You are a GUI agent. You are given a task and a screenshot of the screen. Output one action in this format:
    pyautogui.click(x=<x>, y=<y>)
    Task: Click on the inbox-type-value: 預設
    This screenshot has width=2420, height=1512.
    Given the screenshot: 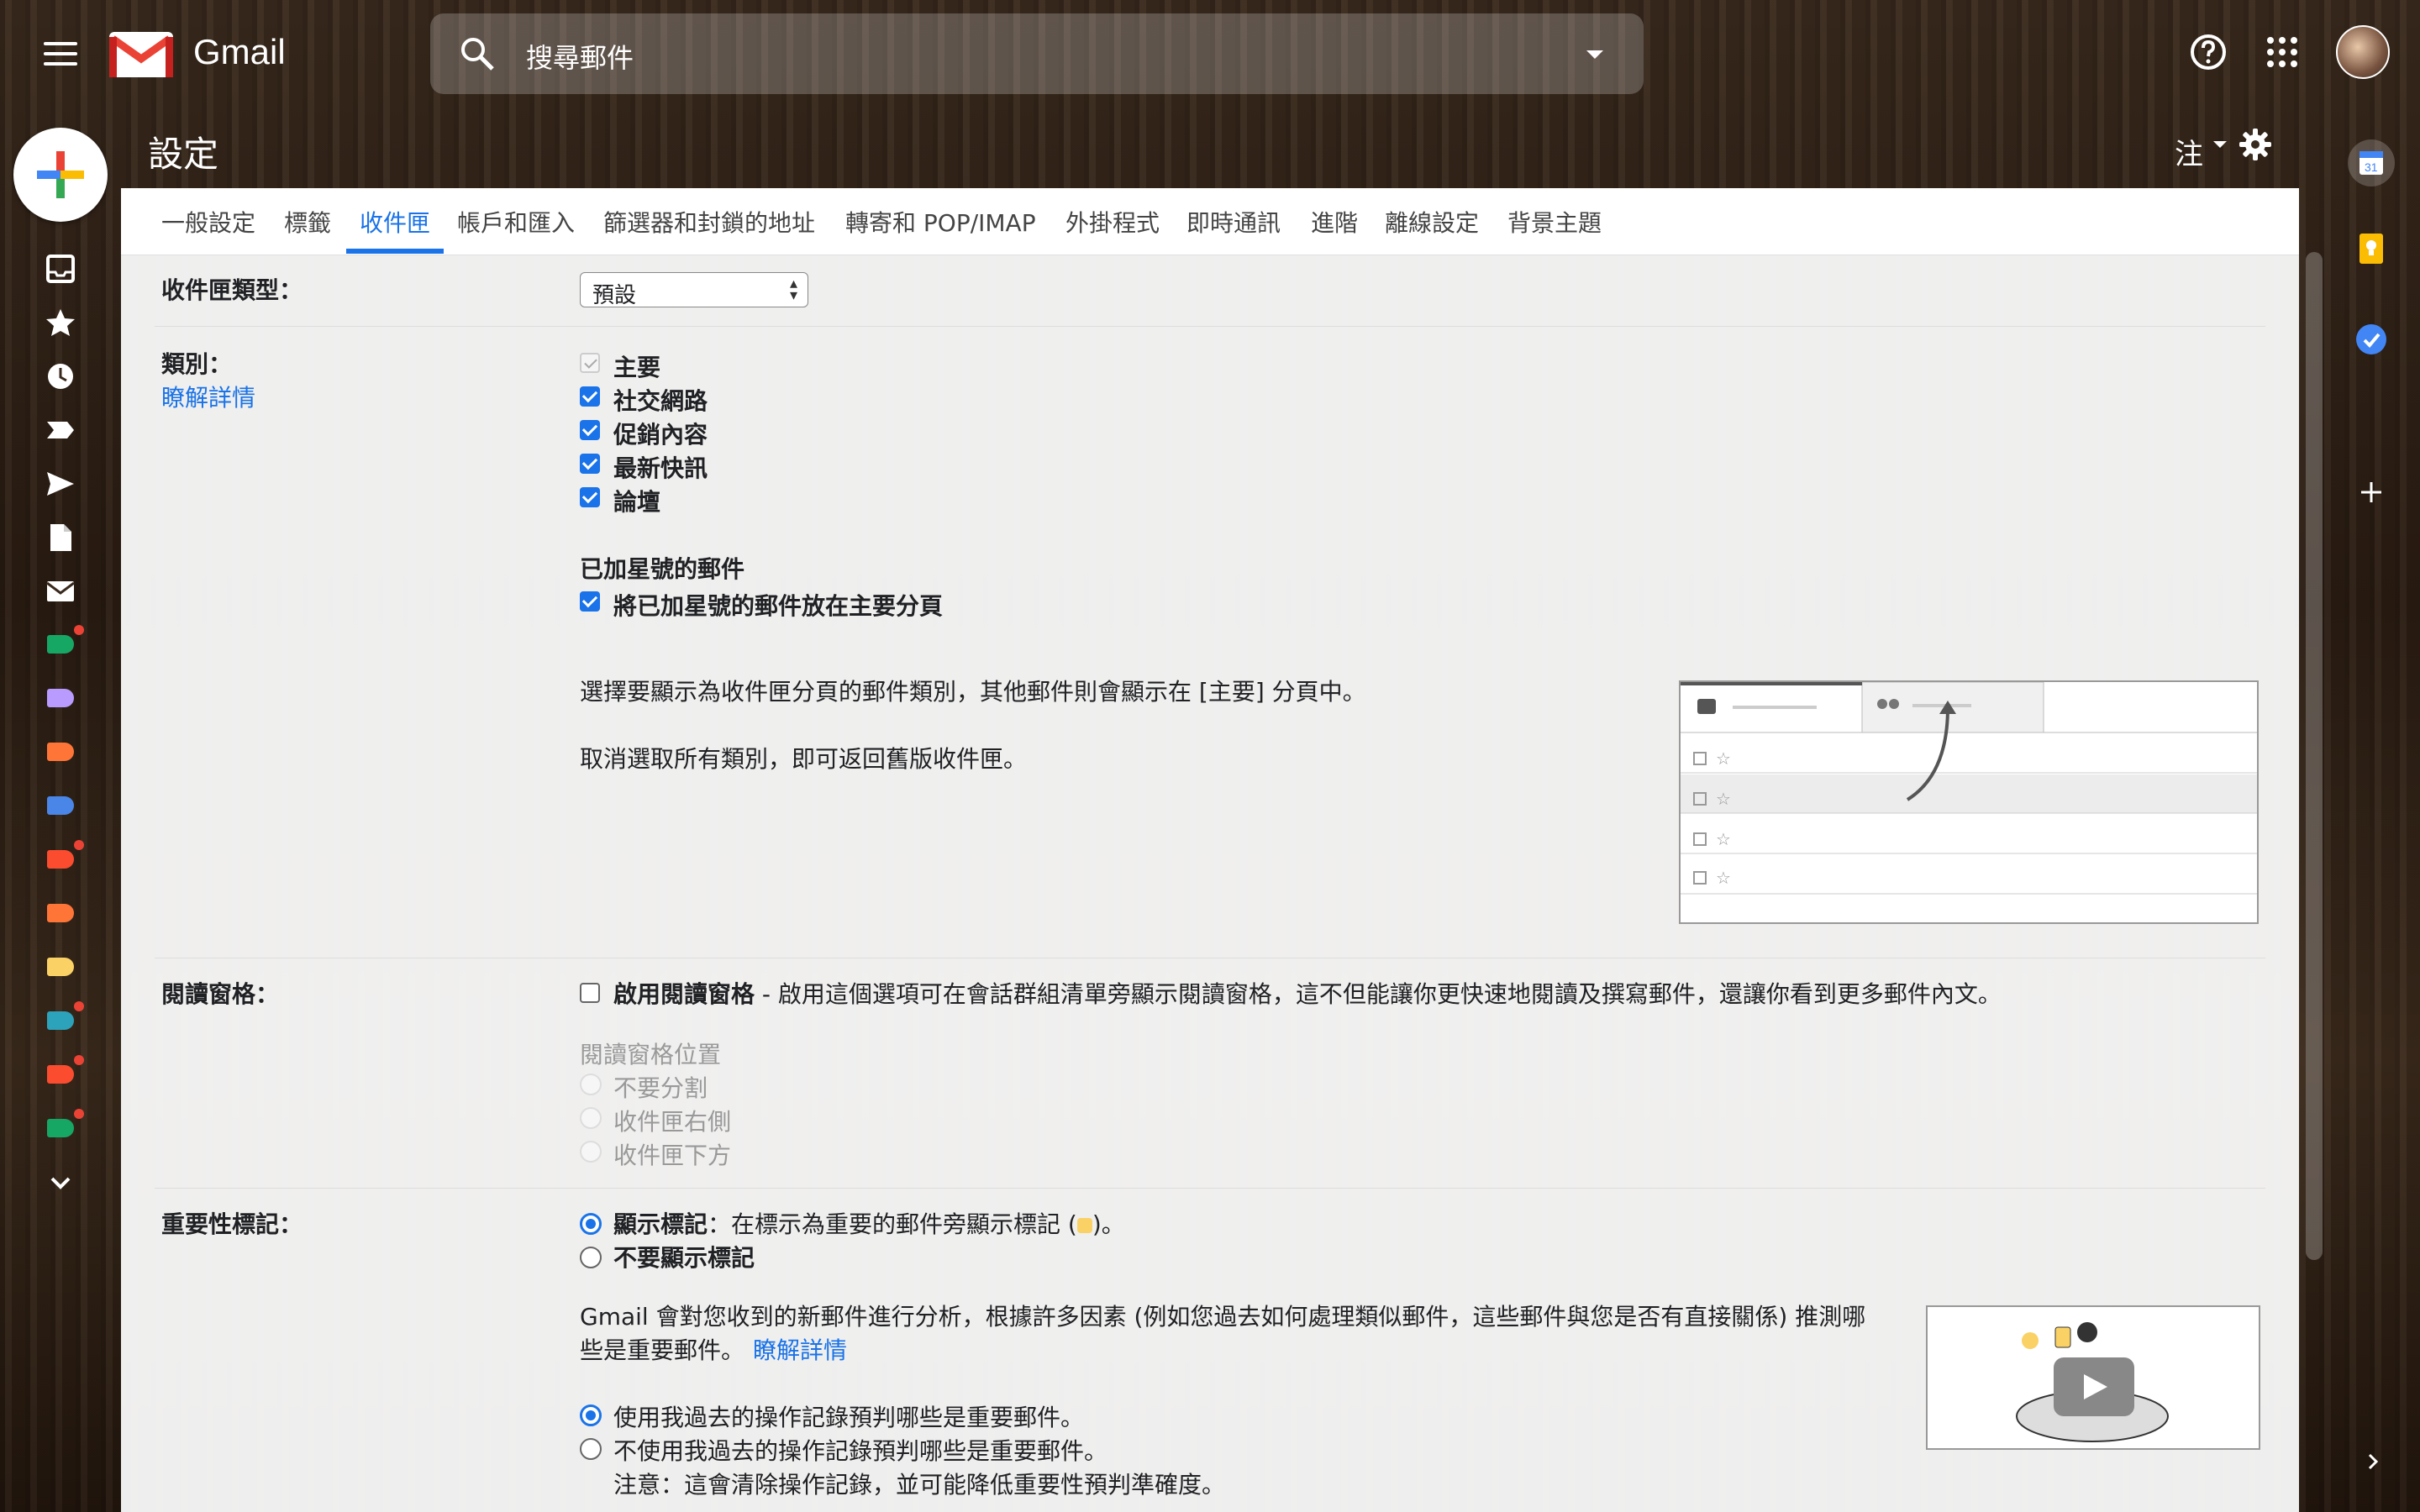 What is the action you would take?
    pyautogui.click(x=614, y=295)
    